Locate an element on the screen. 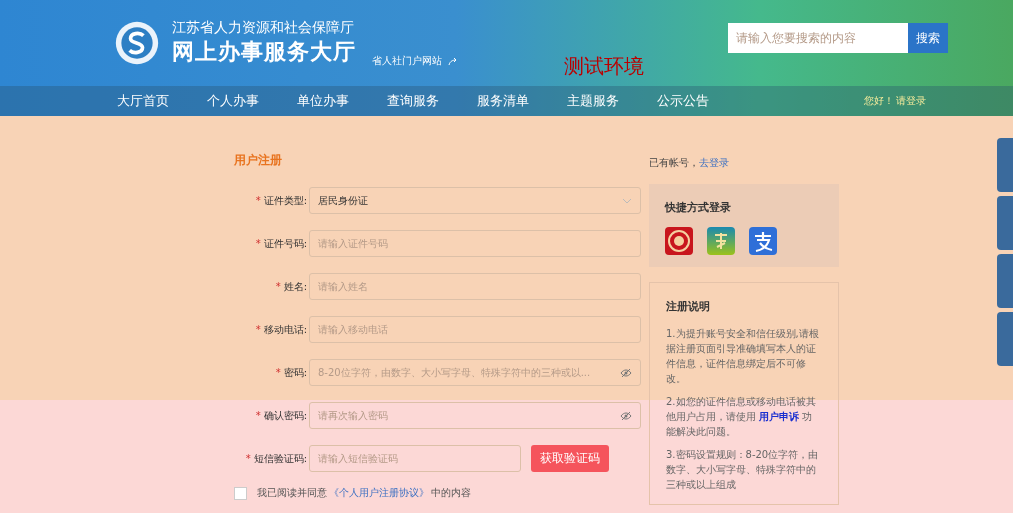 This screenshot has width=1013, height=513. input-field: 请输入证件号码 is located at coordinates (475, 243).